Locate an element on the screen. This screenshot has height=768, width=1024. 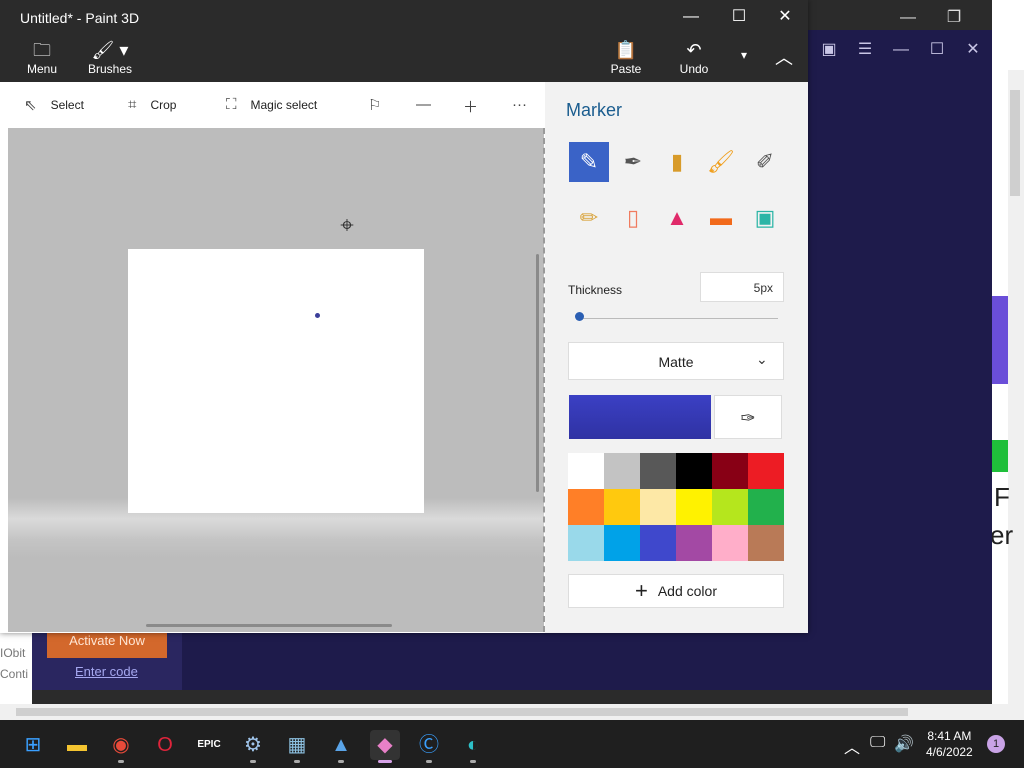
enter-code-link: Enter code is located at coordinates (106, 671).